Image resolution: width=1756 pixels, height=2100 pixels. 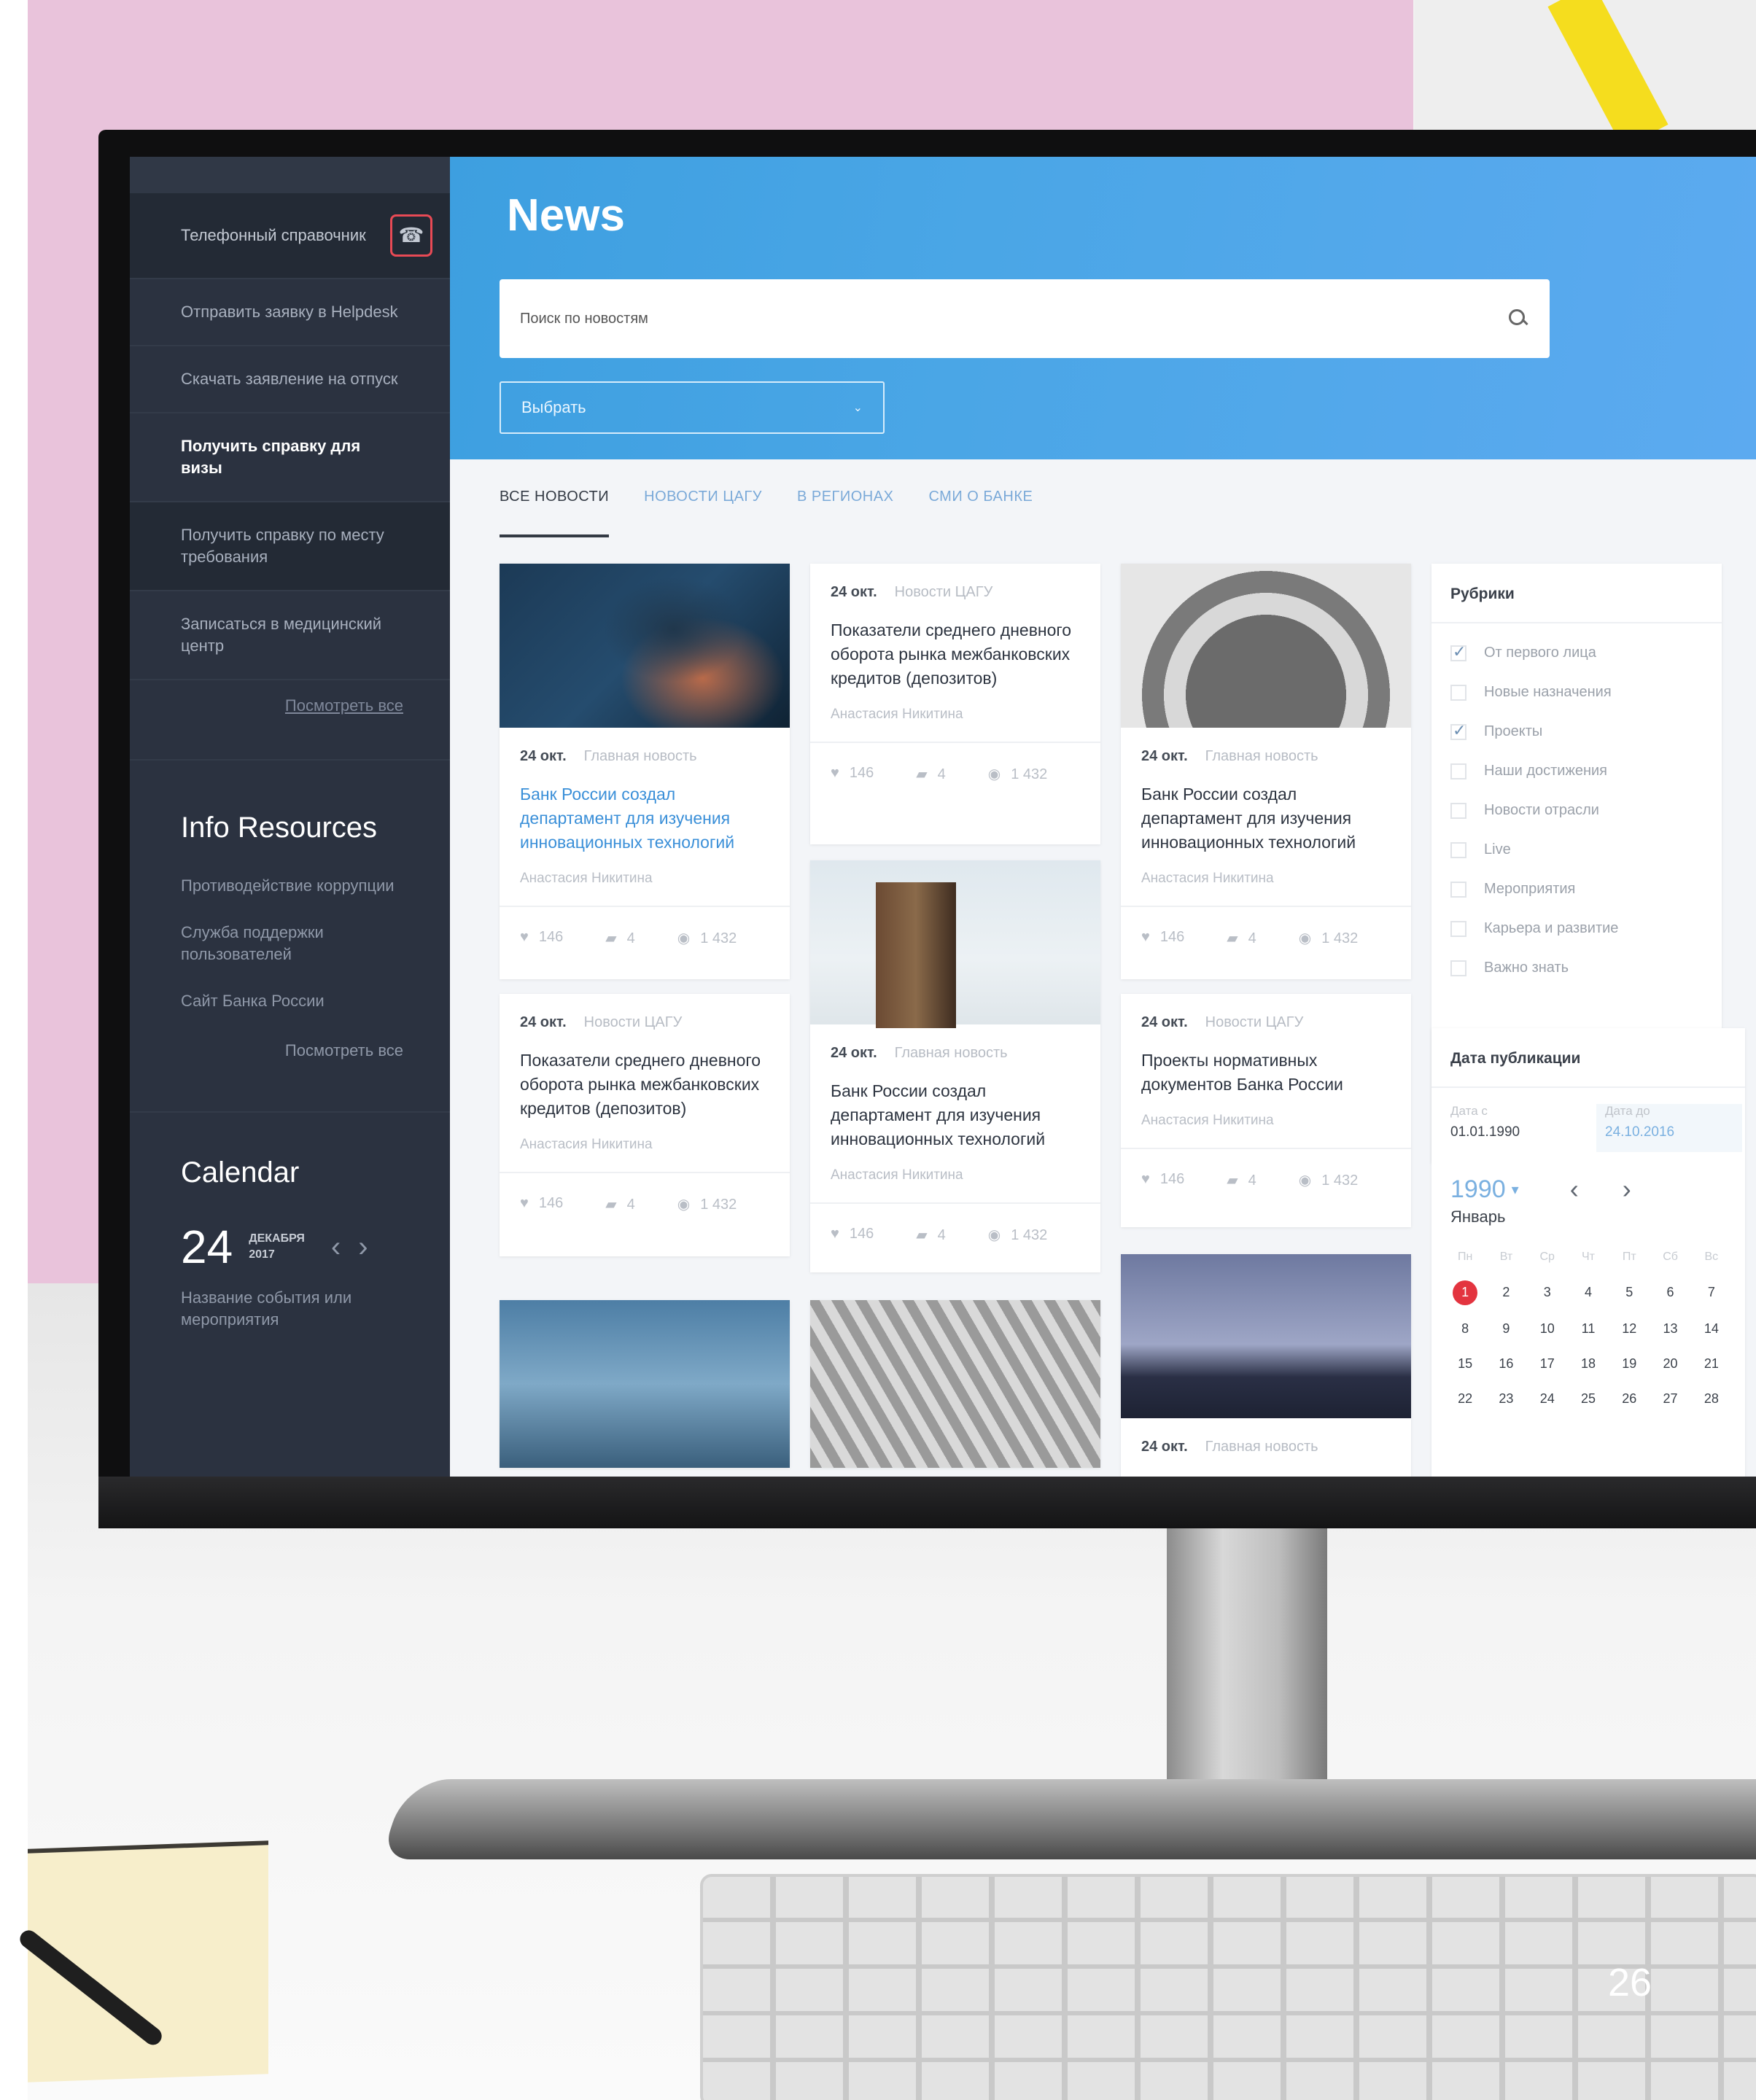 What do you see at coordinates (290, 379) in the screenshot?
I see `sidebar-item-vacation: Скачать заявление на отпуск` at bounding box center [290, 379].